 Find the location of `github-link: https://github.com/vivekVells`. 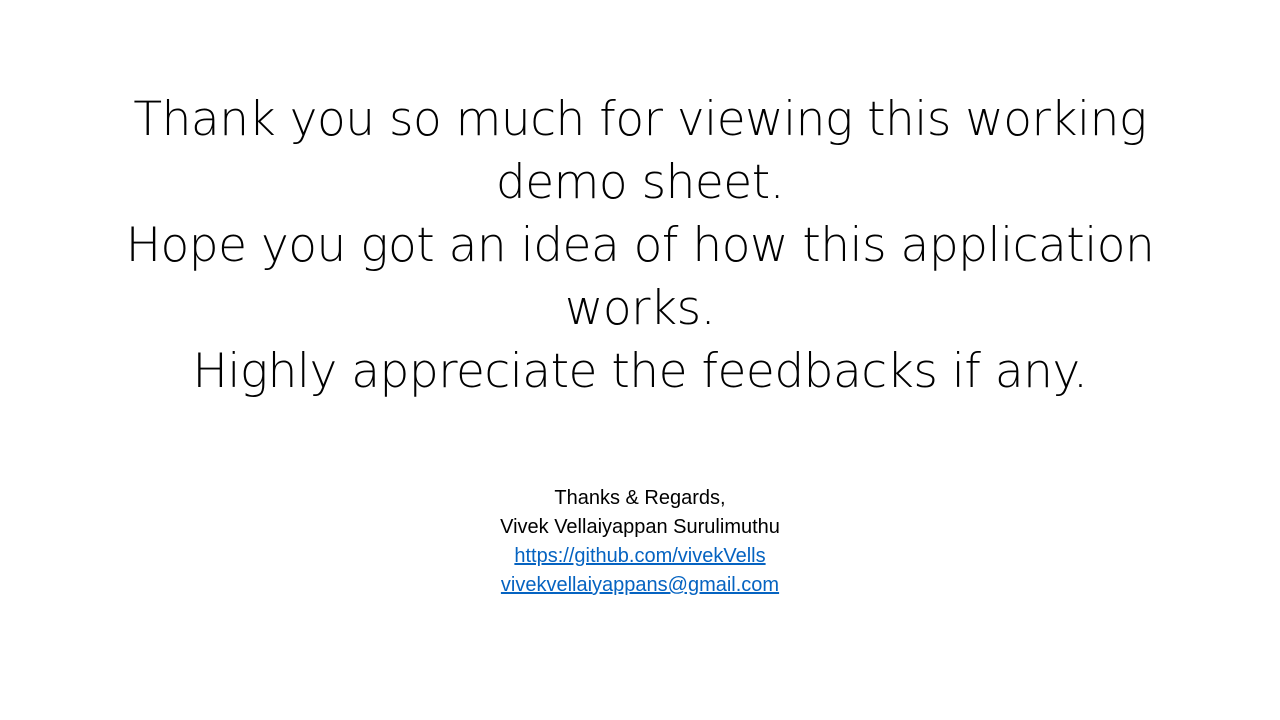

github-link: https://github.com/vivekVells is located at coordinates (639, 556).